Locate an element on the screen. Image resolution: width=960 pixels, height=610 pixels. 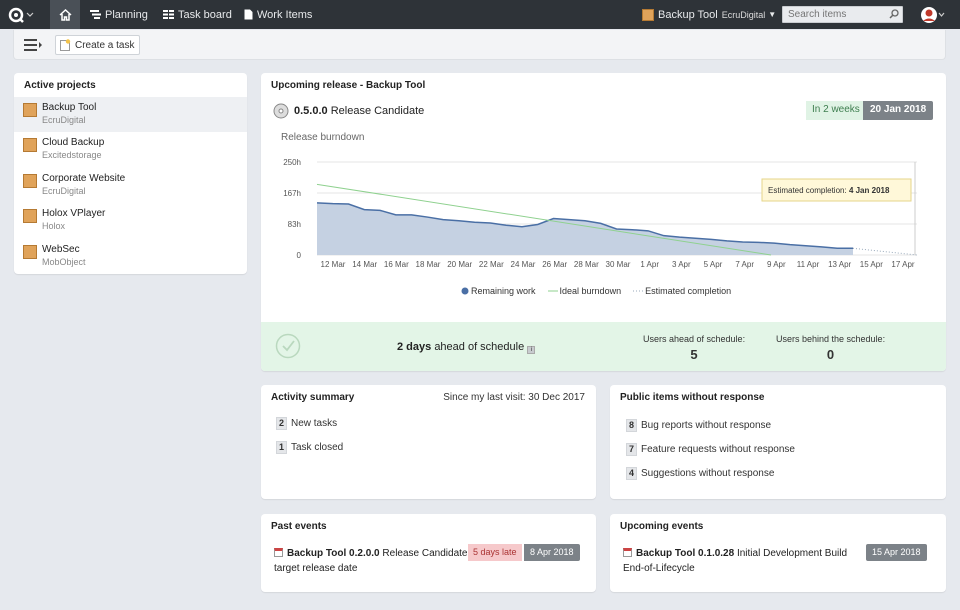
count-badge: 2 is located at coordinates (281, 423).